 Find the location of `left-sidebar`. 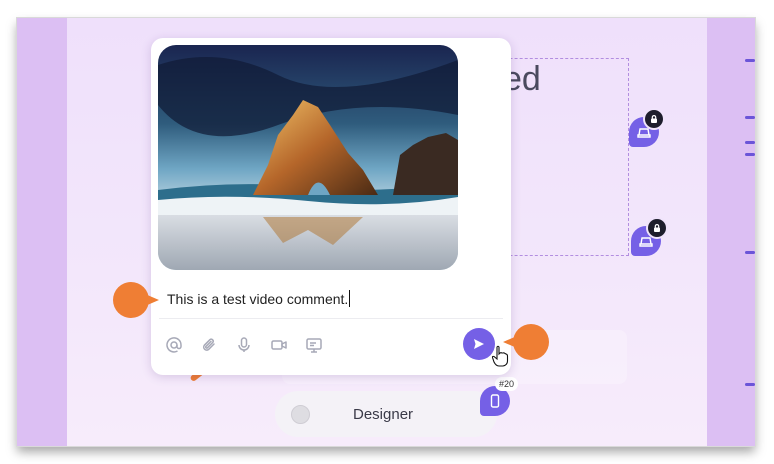

left-sidebar is located at coordinates (42, 232).